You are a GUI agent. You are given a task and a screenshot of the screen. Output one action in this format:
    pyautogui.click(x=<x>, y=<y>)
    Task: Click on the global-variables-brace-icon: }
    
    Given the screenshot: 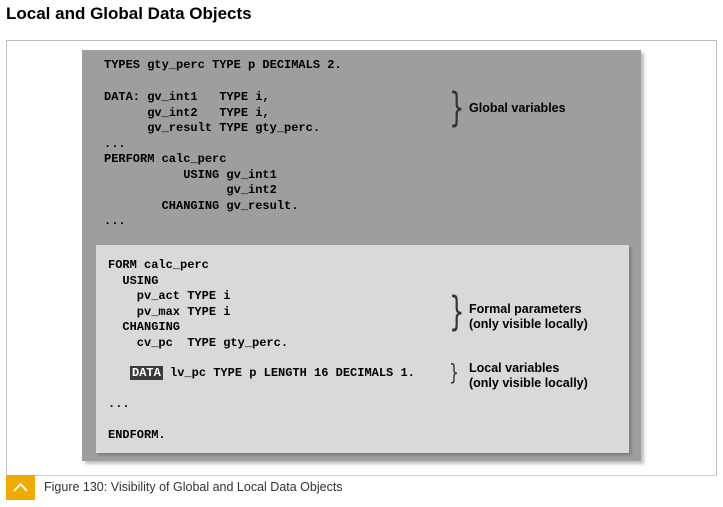 What is the action you would take?
    pyautogui.click(x=457, y=108)
    